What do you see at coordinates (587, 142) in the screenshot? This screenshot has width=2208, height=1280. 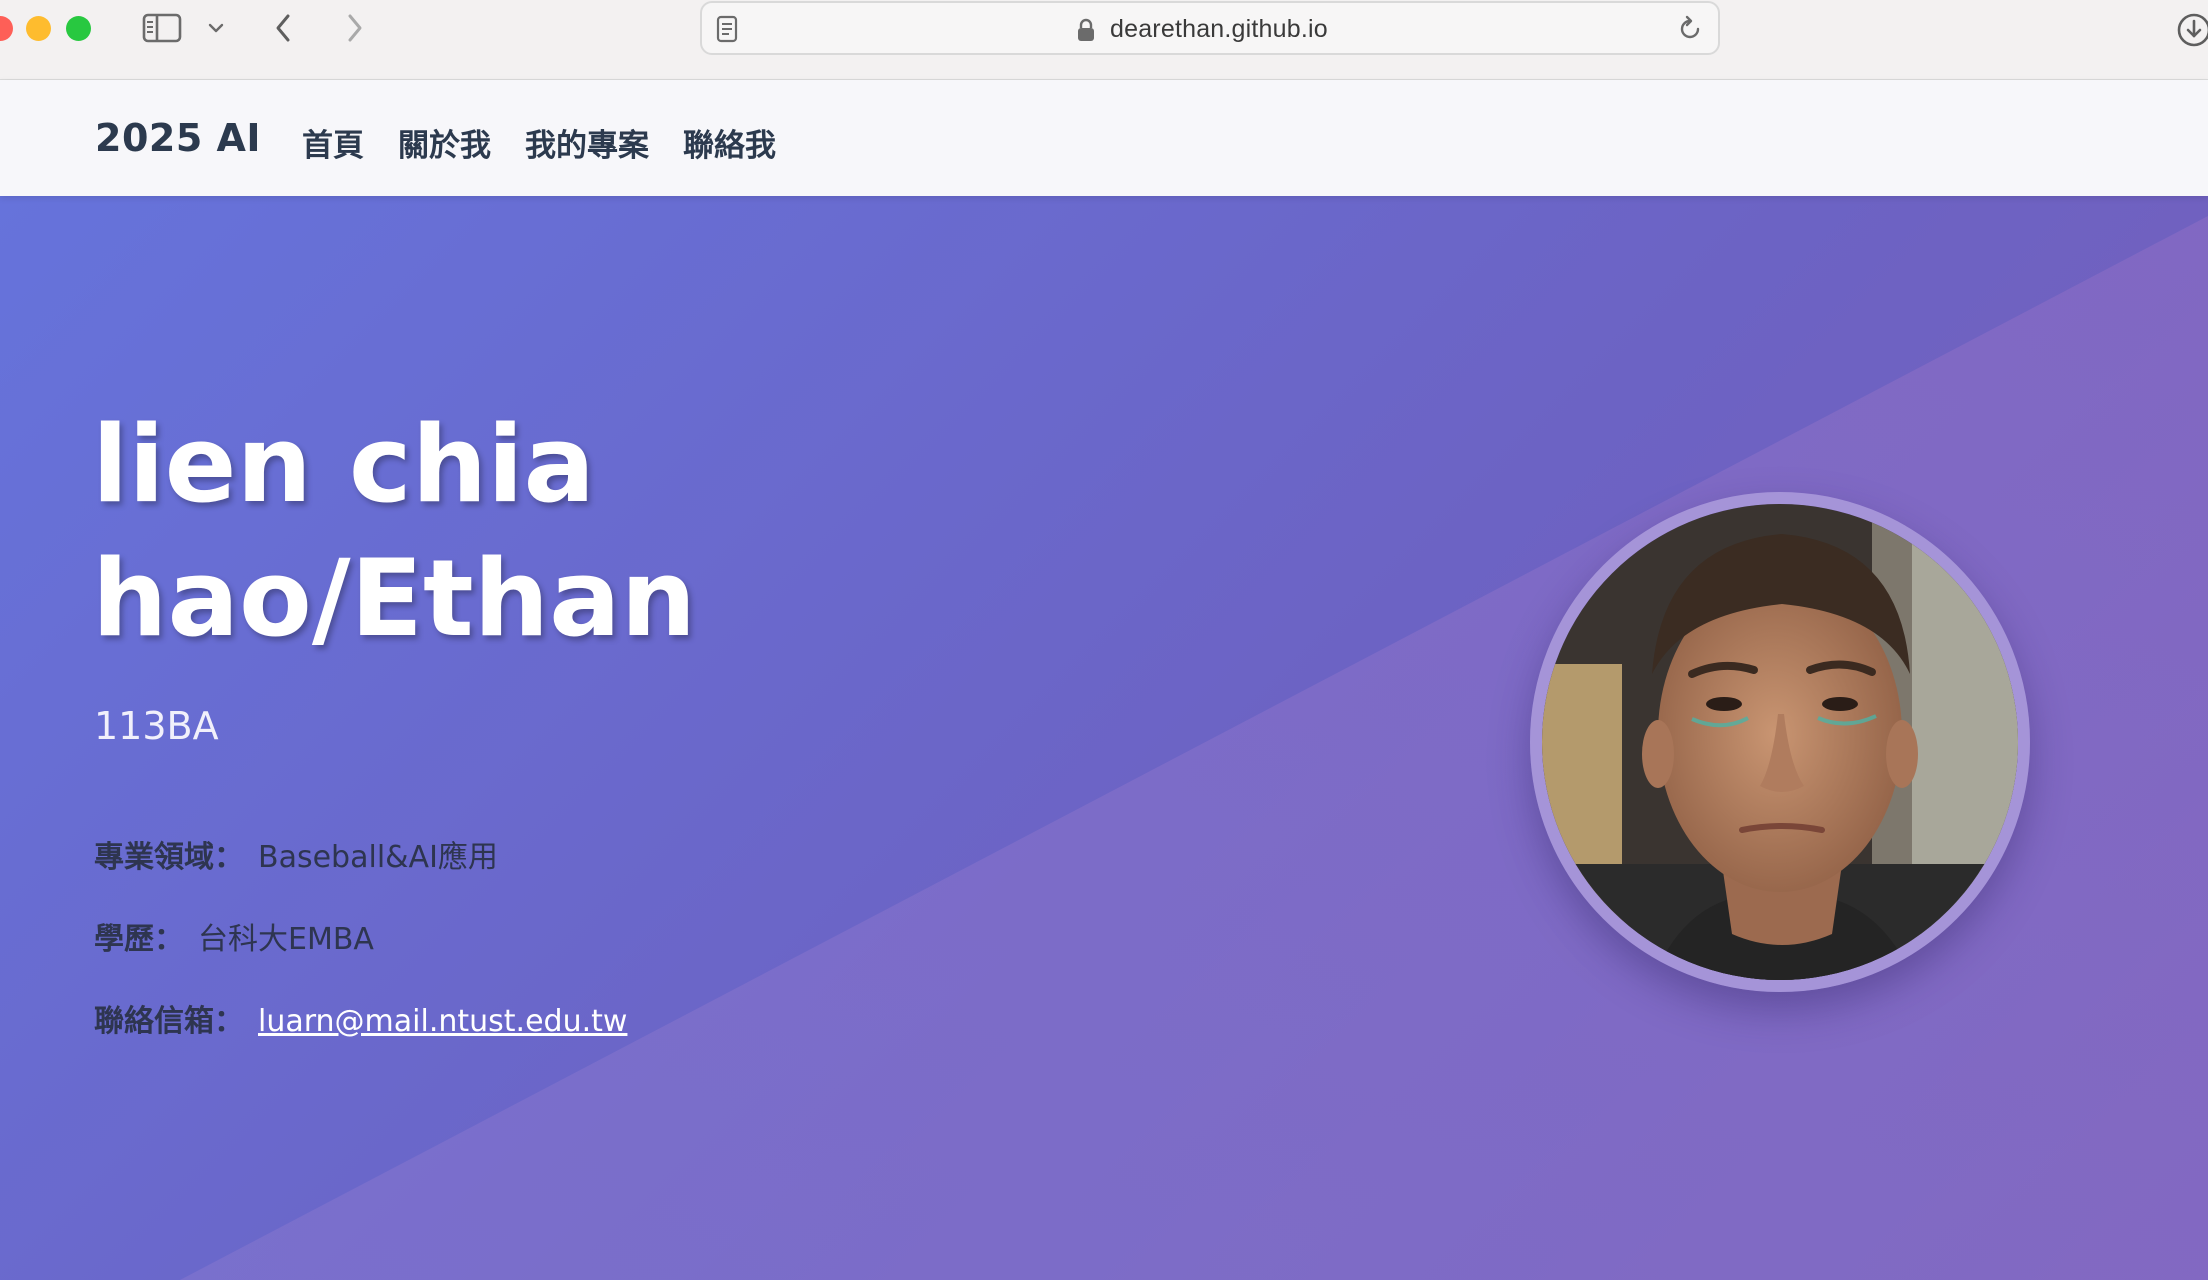 I see `nav-link-projects: 我的專案` at bounding box center [587, 142].